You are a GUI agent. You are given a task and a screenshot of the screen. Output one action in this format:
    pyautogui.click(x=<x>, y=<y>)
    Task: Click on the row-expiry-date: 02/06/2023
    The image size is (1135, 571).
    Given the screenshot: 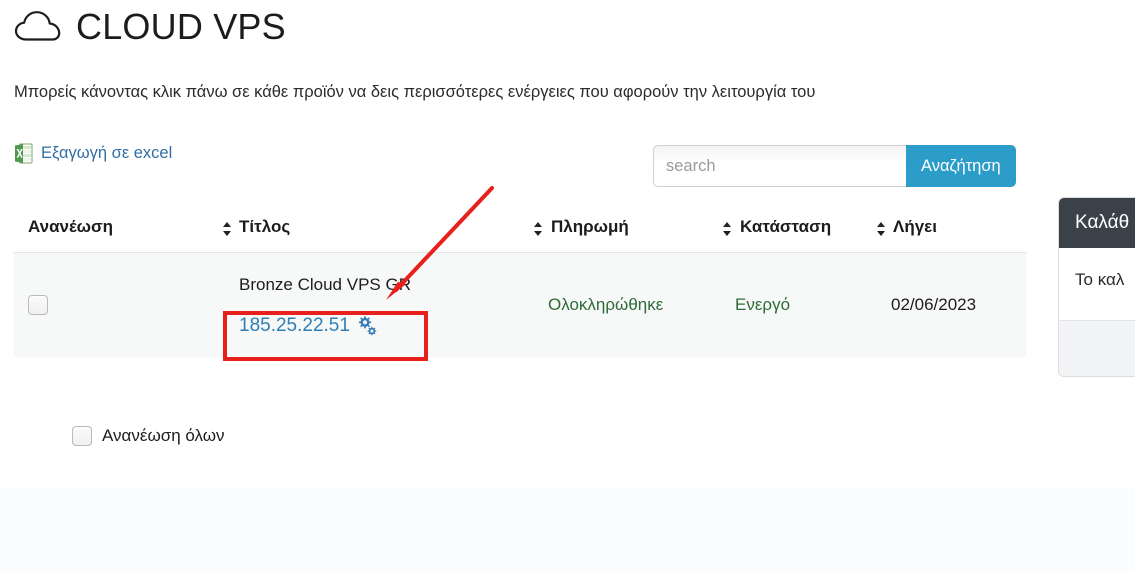 What is the action you would take?
    pyautogui.click(x=934, y=304)
    